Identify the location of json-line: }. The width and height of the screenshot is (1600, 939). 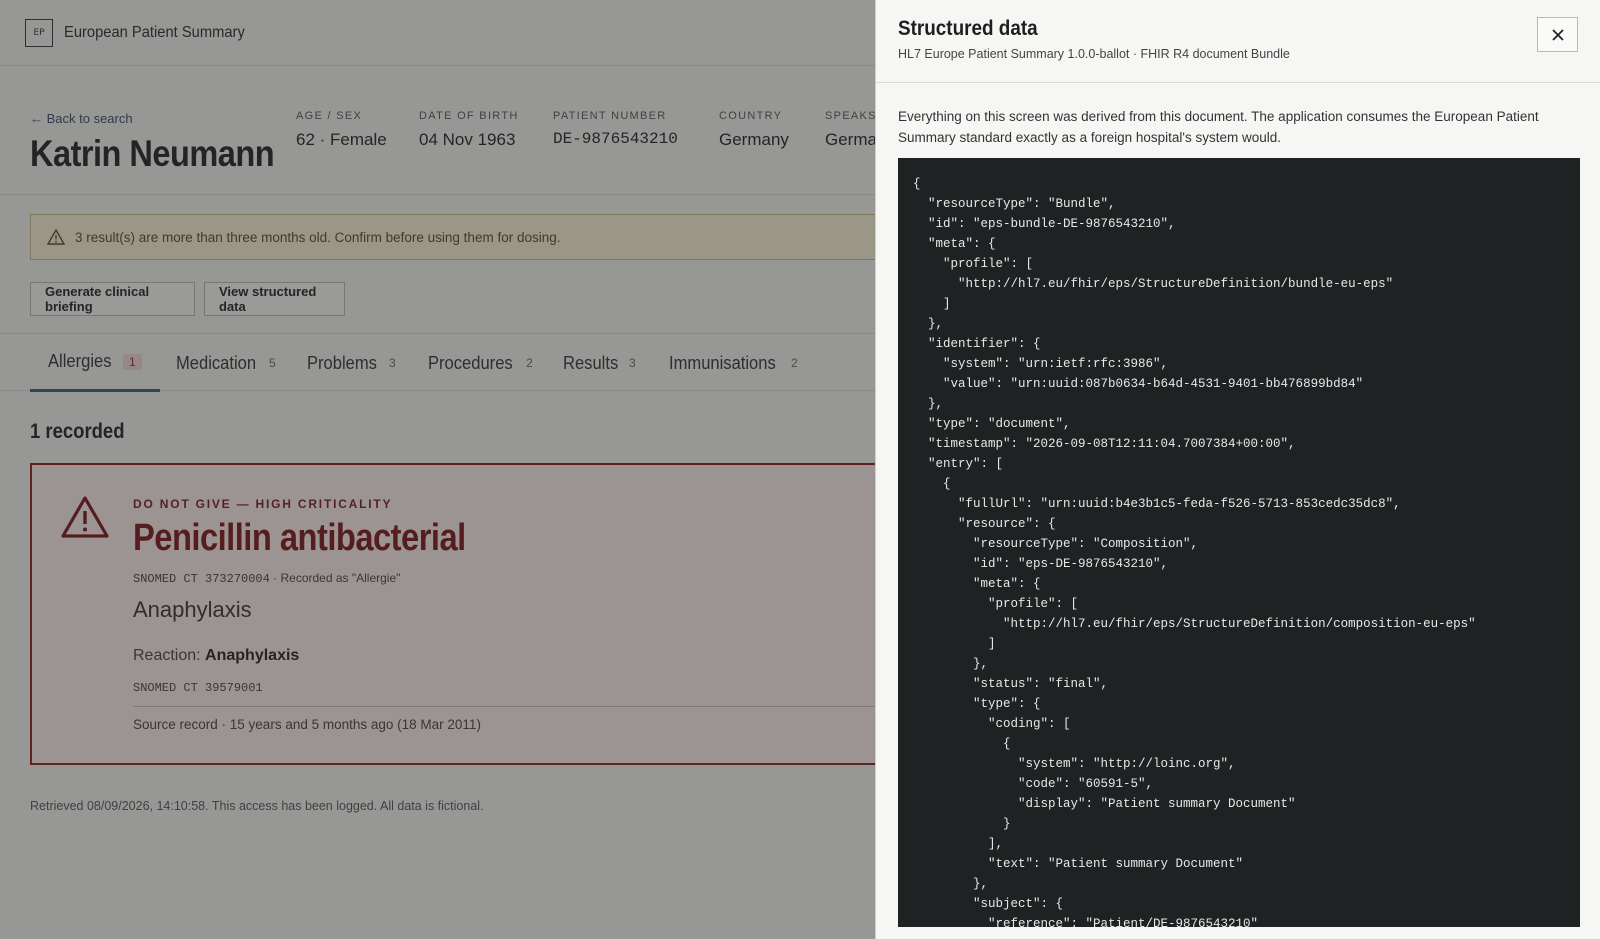
(1007, 824).